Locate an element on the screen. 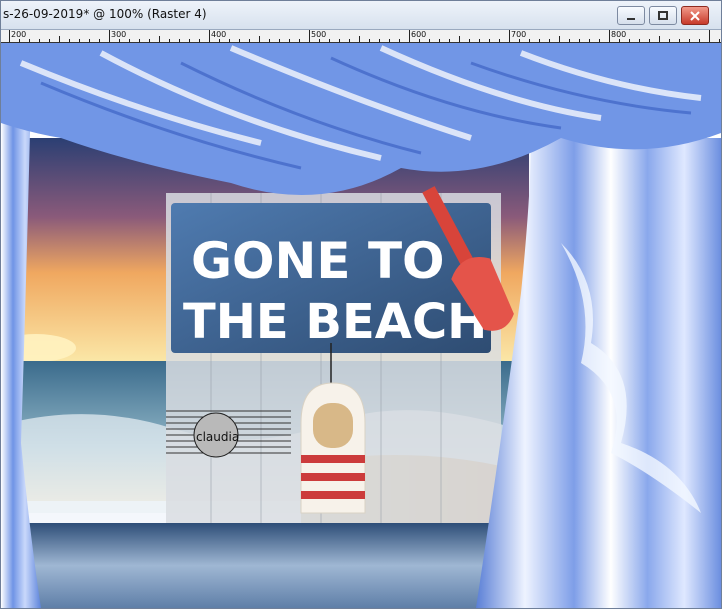  ruler-label: 800 is located at coordinates (619, 34).